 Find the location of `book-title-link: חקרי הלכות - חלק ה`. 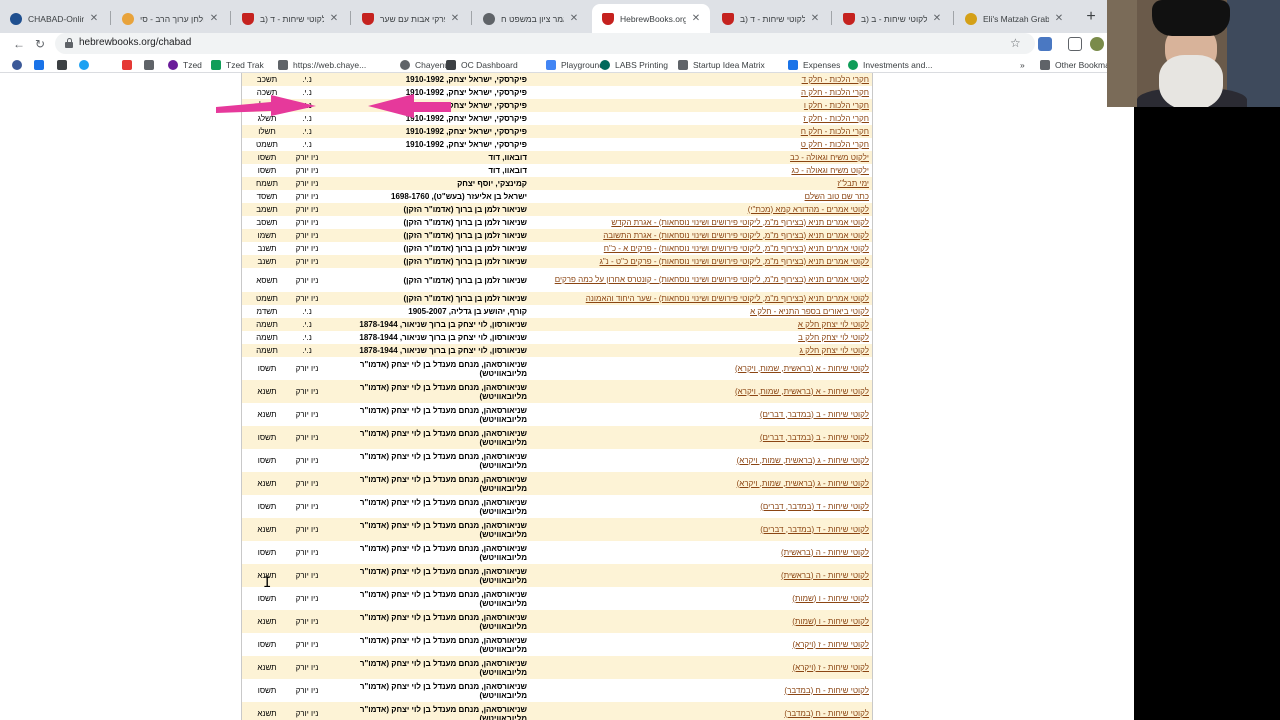

book-title-link: חקרי הלכות - חלק ה is located at coordinates (835, 93).